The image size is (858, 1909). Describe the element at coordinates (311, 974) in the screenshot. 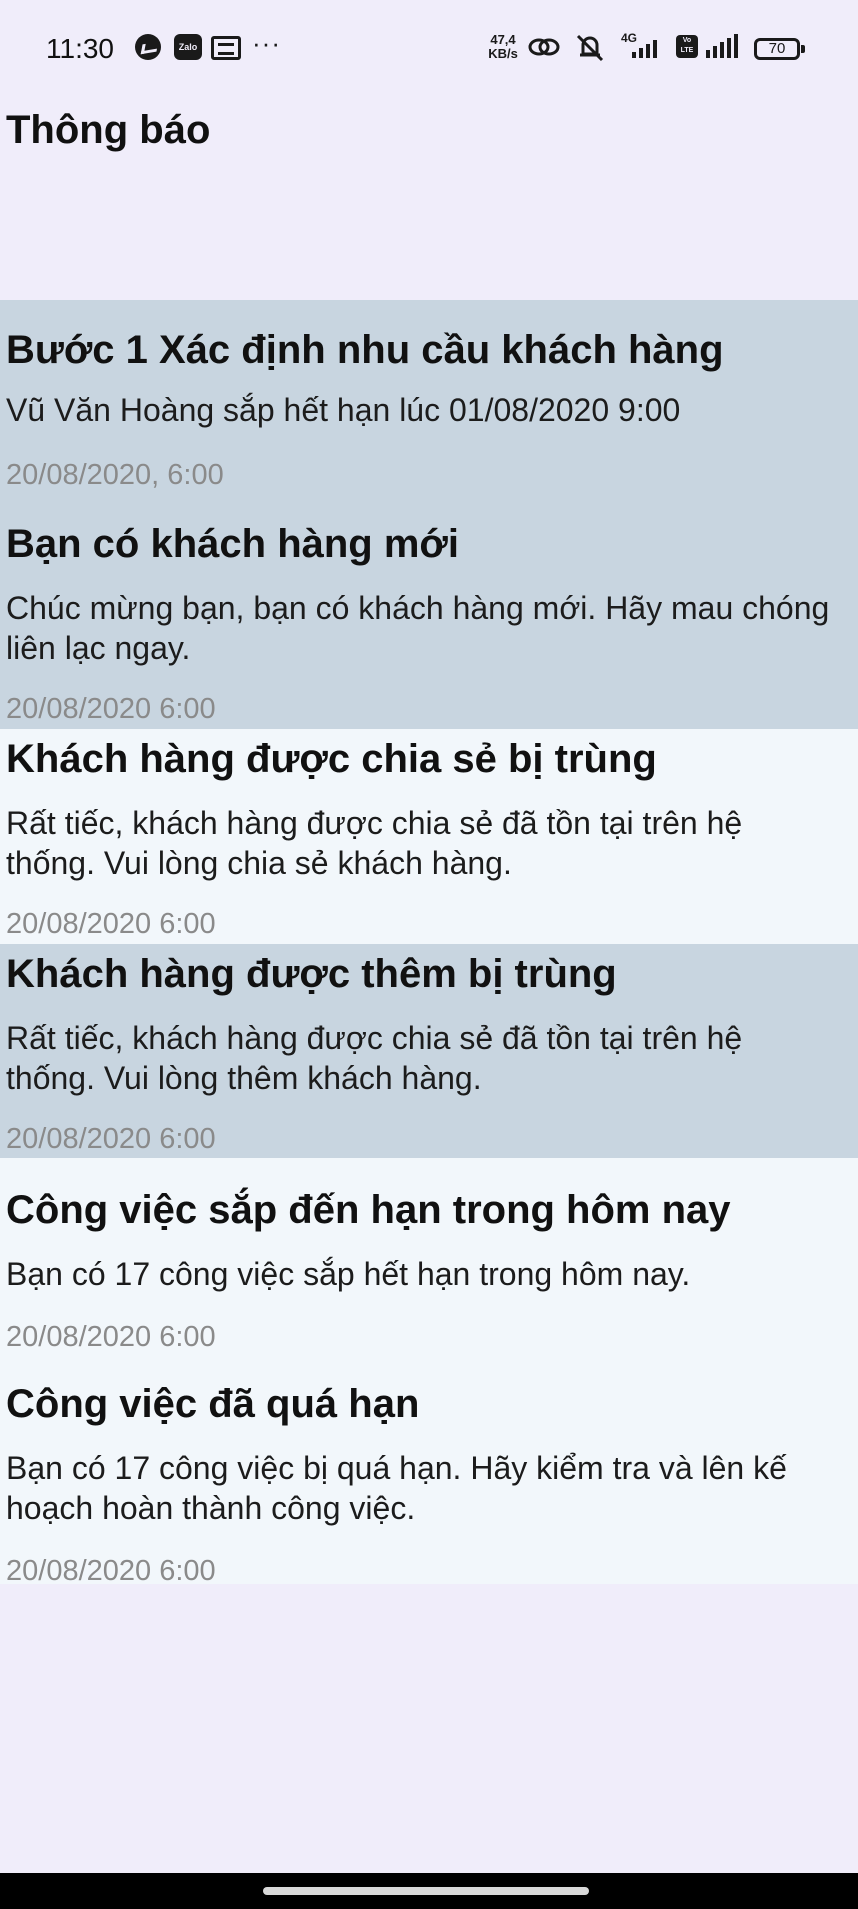

I see `notification-title: Khách hàng được thêm bị trùng` at that location.